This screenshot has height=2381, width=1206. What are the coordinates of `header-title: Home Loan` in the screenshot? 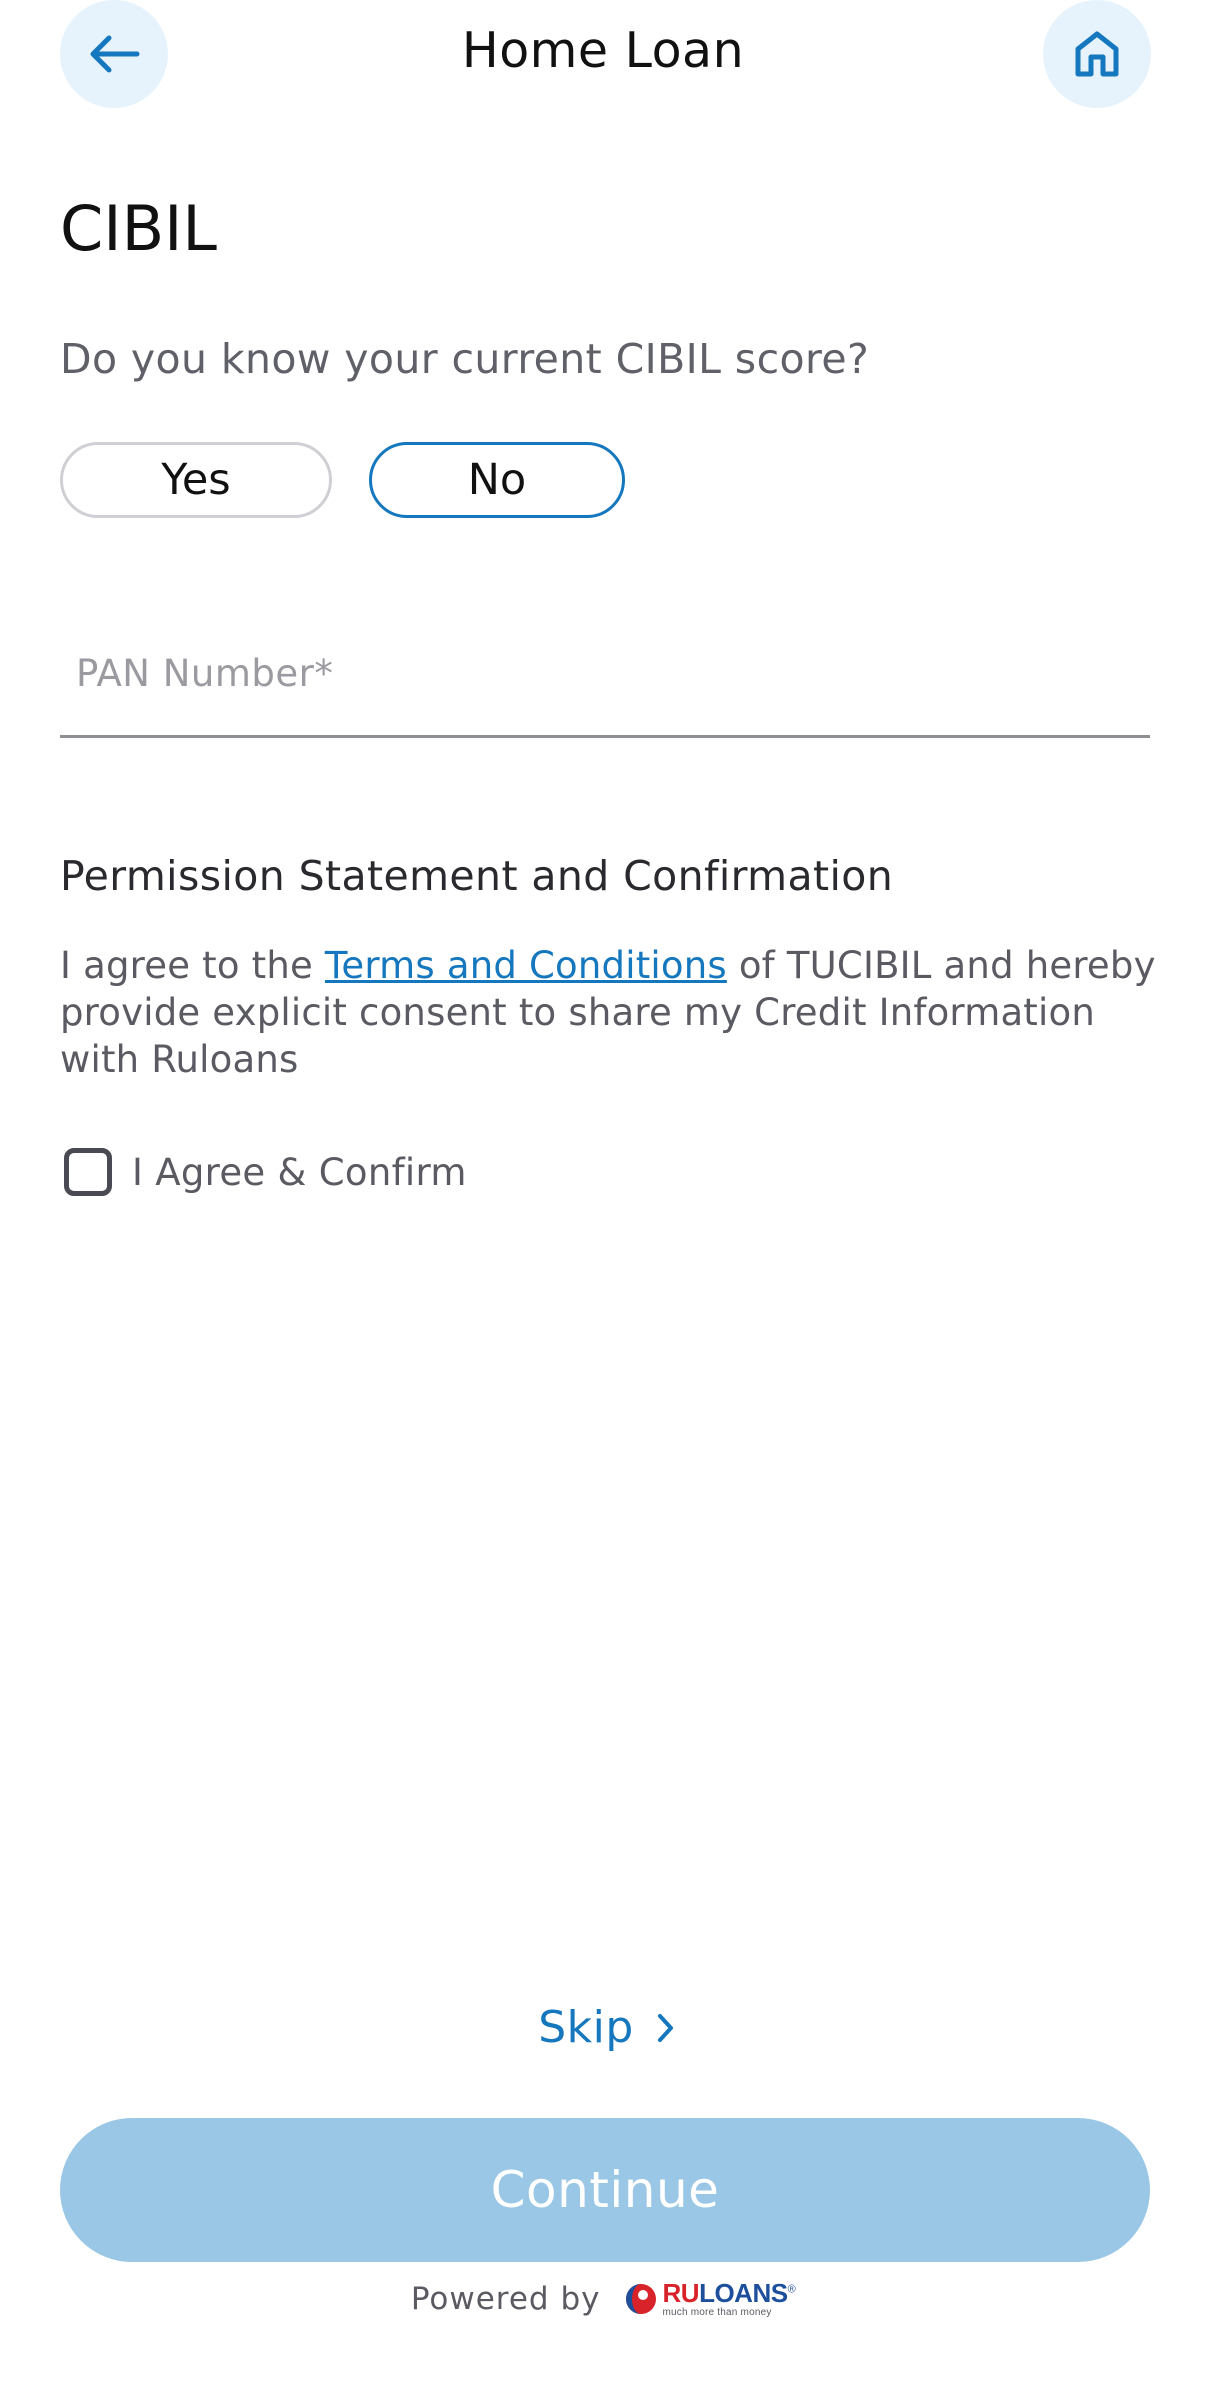 It's located at (603, 50).